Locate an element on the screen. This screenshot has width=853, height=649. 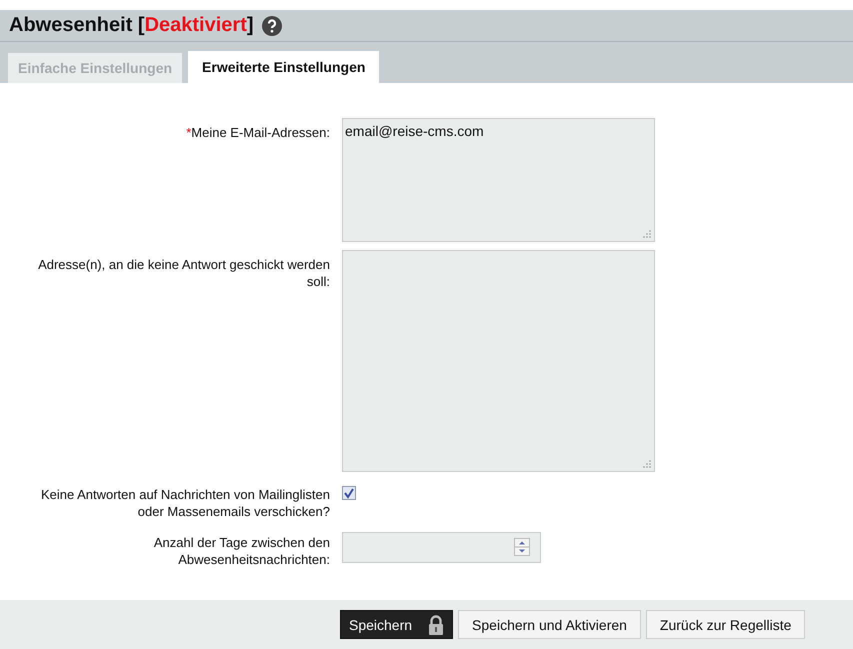
field-label: *Meine E-Mail-Adressen: is located at coordinates (257, 133).